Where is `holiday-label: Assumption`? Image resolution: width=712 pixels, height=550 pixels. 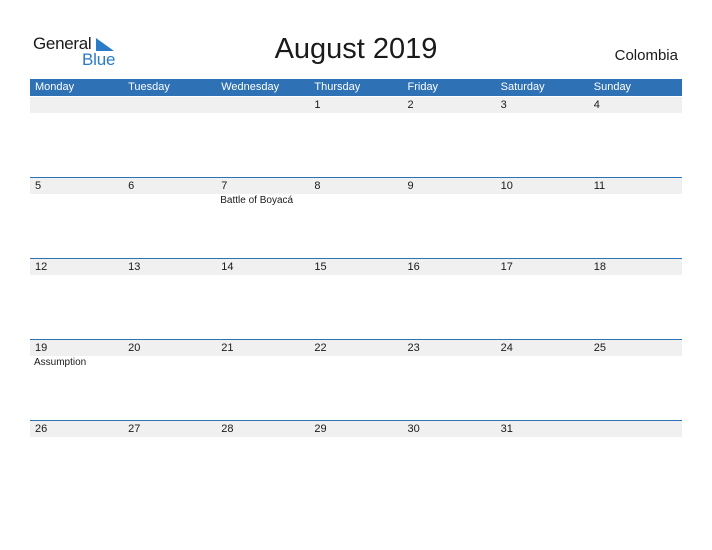 holiday-label: Assumption is located at coordinates (60, 362).